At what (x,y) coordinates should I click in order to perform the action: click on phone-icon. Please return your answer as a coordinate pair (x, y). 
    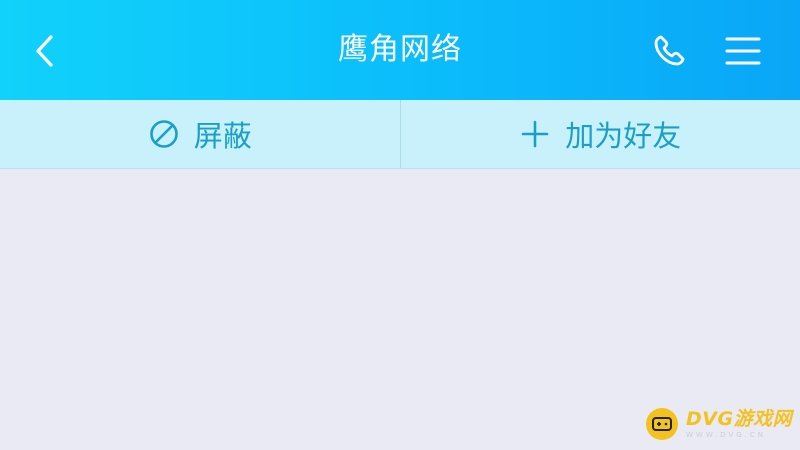
    Looking at the image, I should click on (669, 50).